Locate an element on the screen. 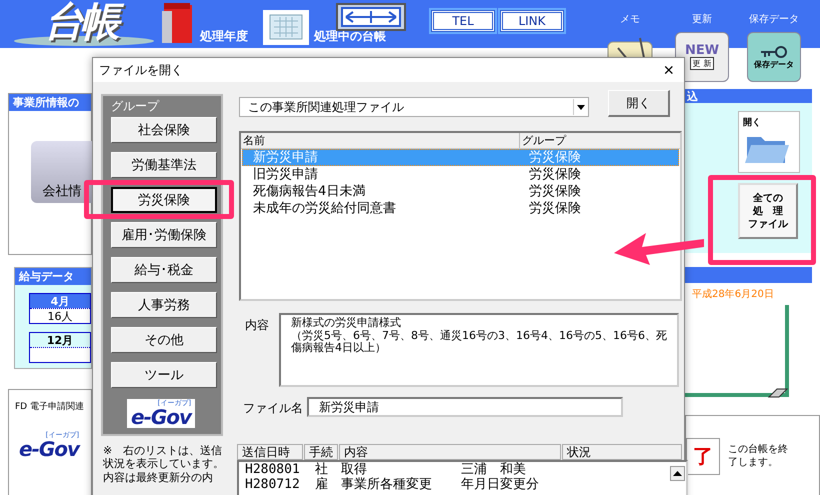 This screenshot has height=495, width=820. content-cell-text: 事業所各種変更 is located at coordinates (387, 484).